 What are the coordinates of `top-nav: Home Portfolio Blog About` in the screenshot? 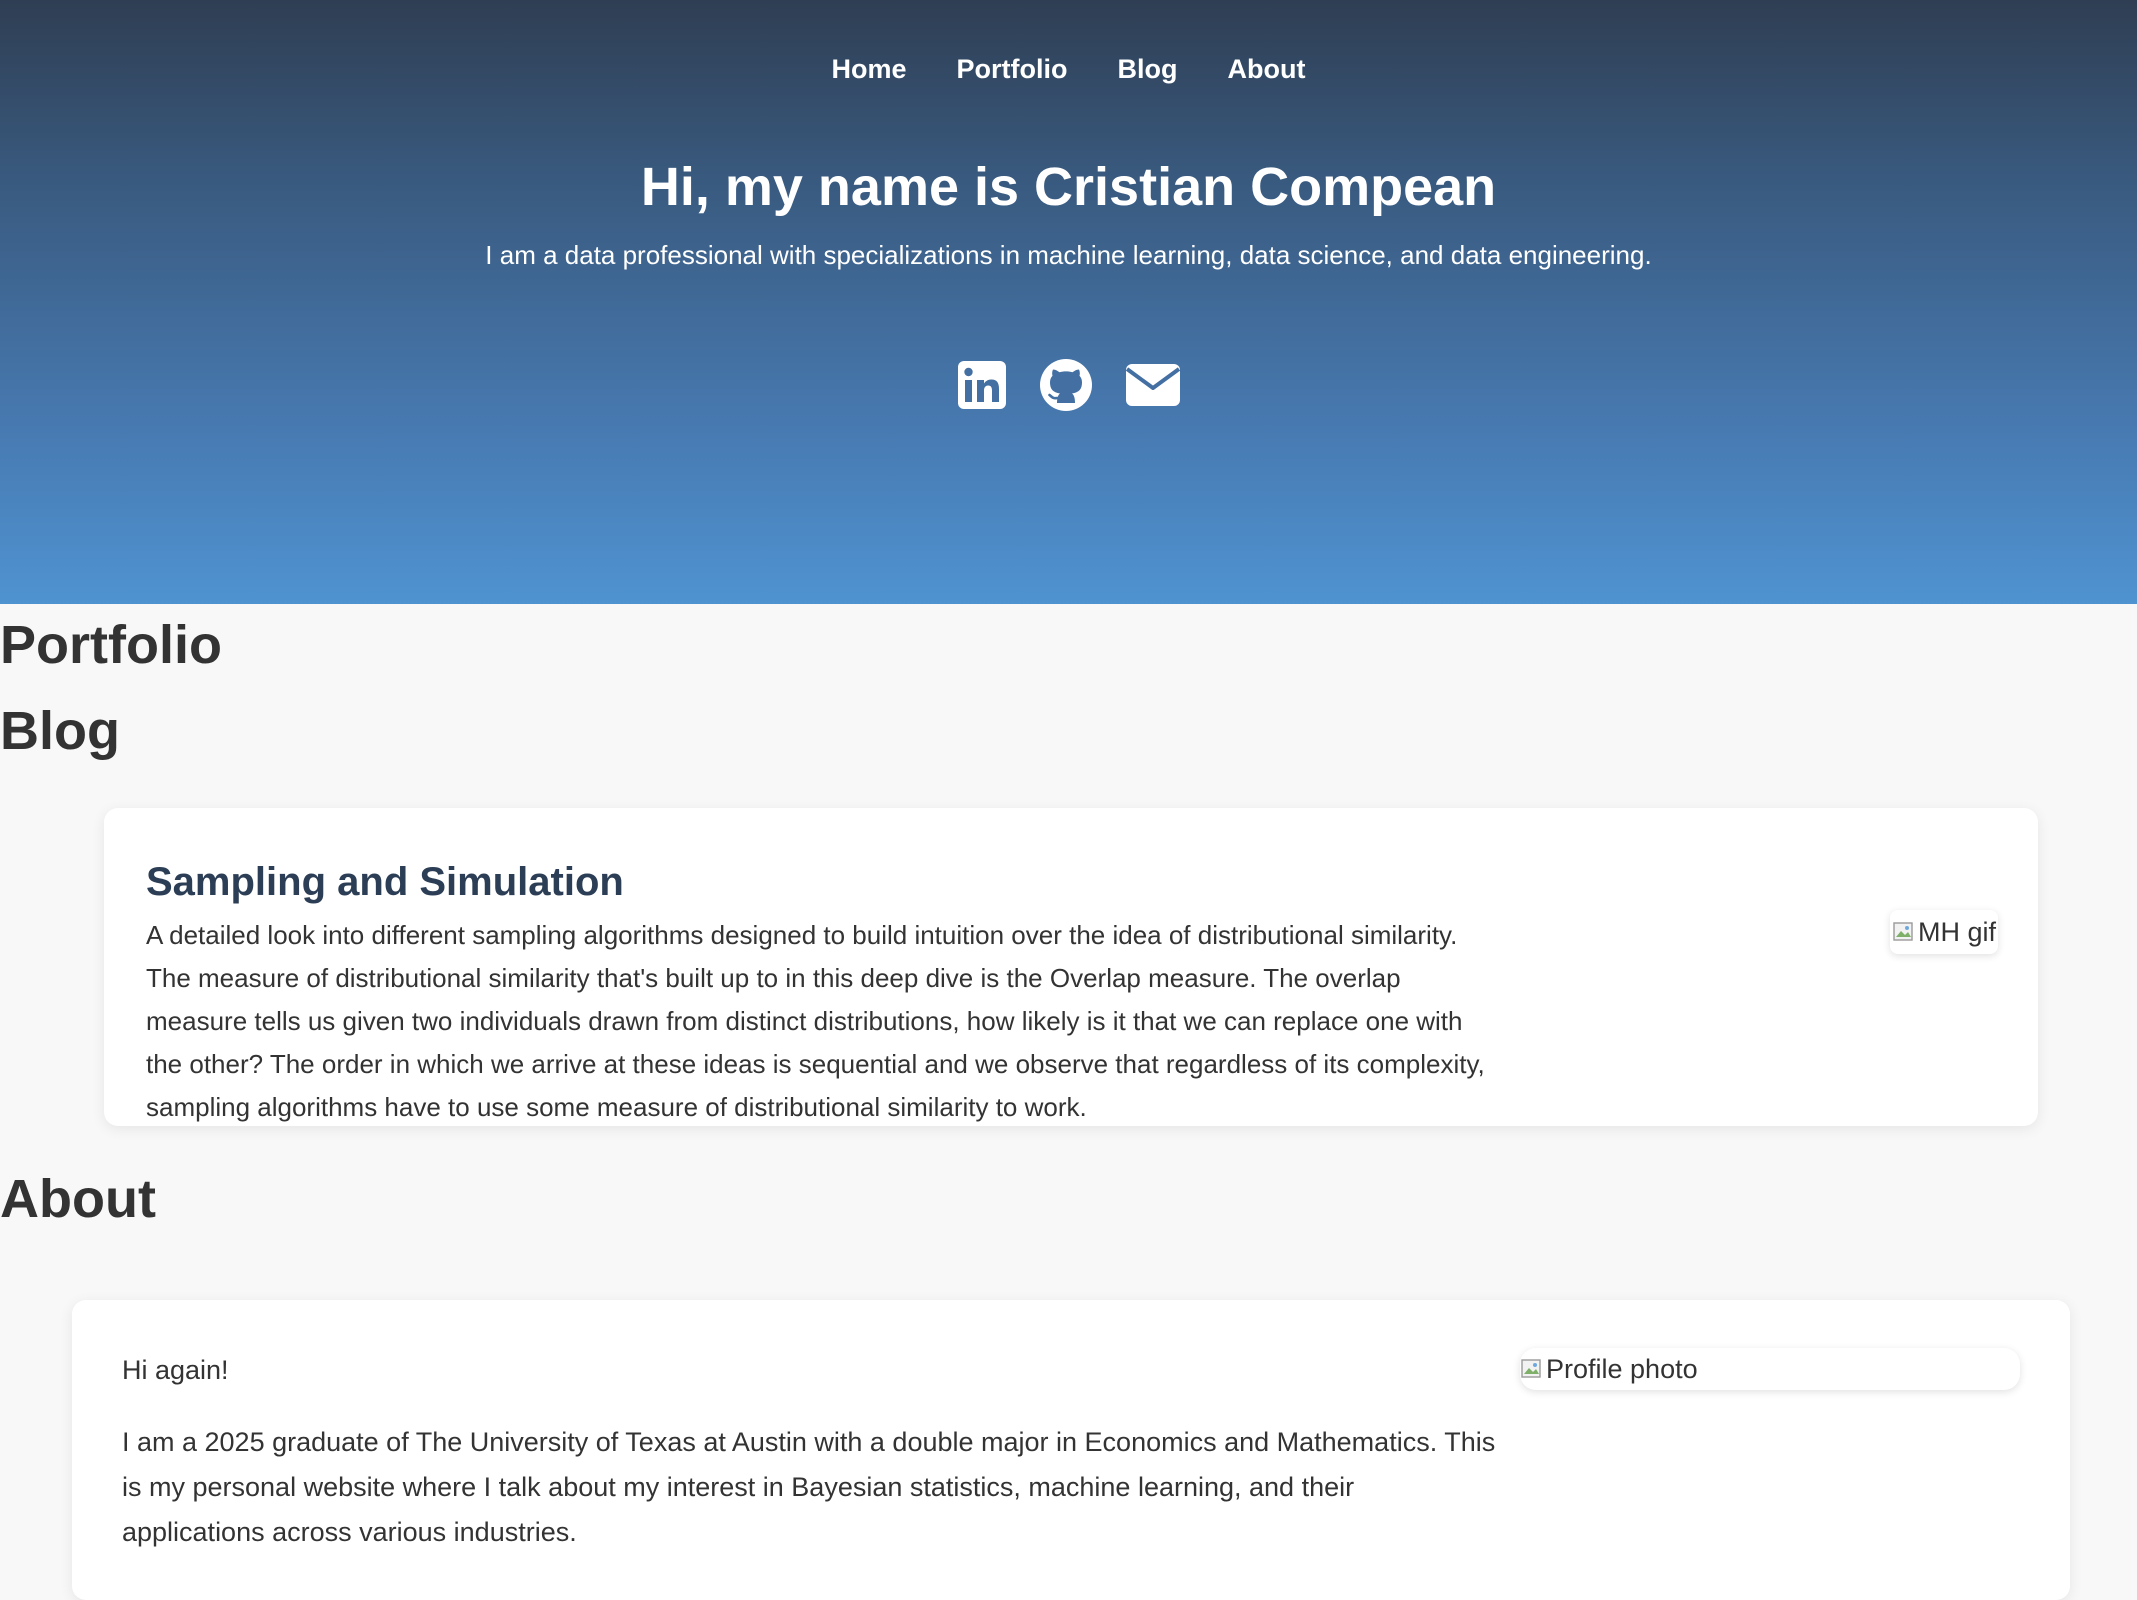 It's located at (1068, 69).